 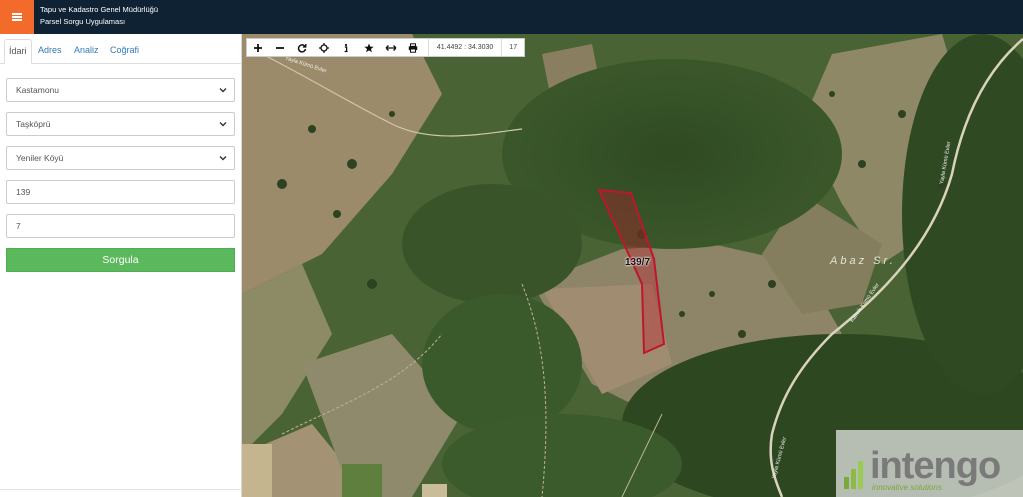 What do you see at coordinates (907, 487) in the screenshot?
I see `logo-tagline: innovative solutions` at bounding box center [907, 487].